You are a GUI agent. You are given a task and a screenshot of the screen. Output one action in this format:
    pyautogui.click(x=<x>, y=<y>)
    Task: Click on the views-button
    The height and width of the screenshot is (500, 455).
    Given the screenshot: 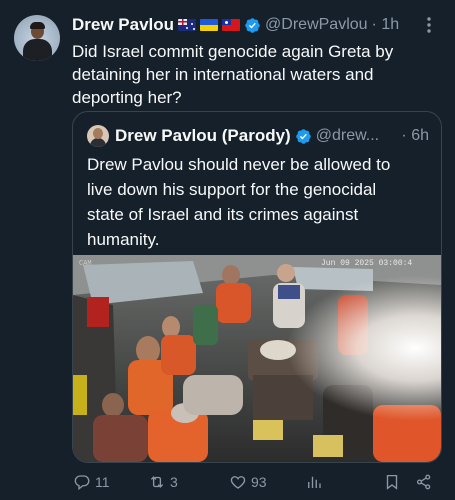 What is the action you would take?
    pyautogui.click(x=316, y=482)
    